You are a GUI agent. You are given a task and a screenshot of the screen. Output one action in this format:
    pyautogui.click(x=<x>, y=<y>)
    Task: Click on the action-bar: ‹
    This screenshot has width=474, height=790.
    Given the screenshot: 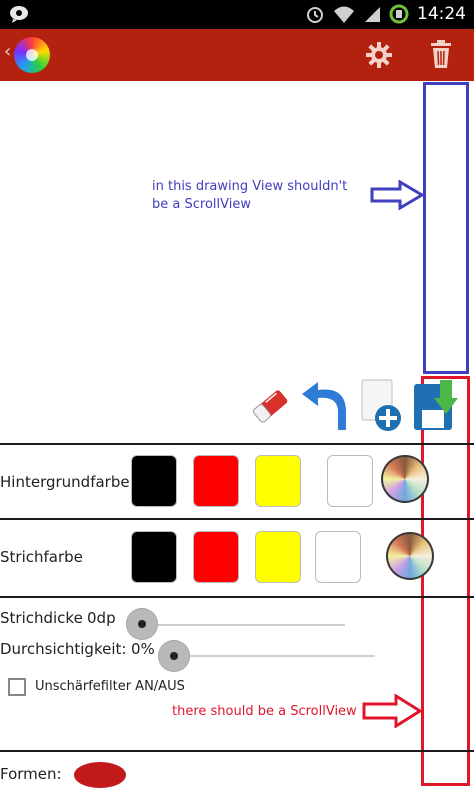 What is the action you would take?
    pyautogui.click(x=237, y=55)
    